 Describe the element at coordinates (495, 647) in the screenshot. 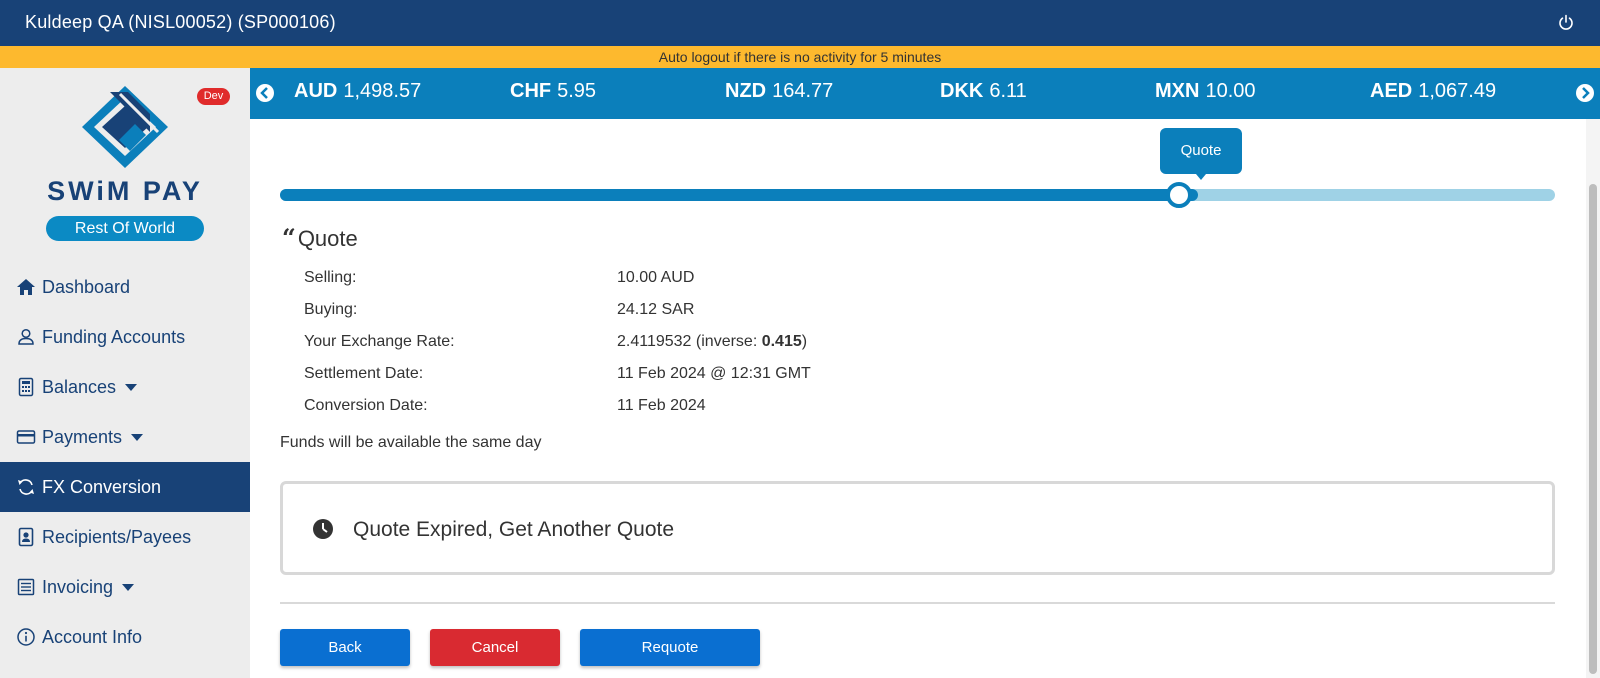

I see `cancel-button: Cancel` at that location.